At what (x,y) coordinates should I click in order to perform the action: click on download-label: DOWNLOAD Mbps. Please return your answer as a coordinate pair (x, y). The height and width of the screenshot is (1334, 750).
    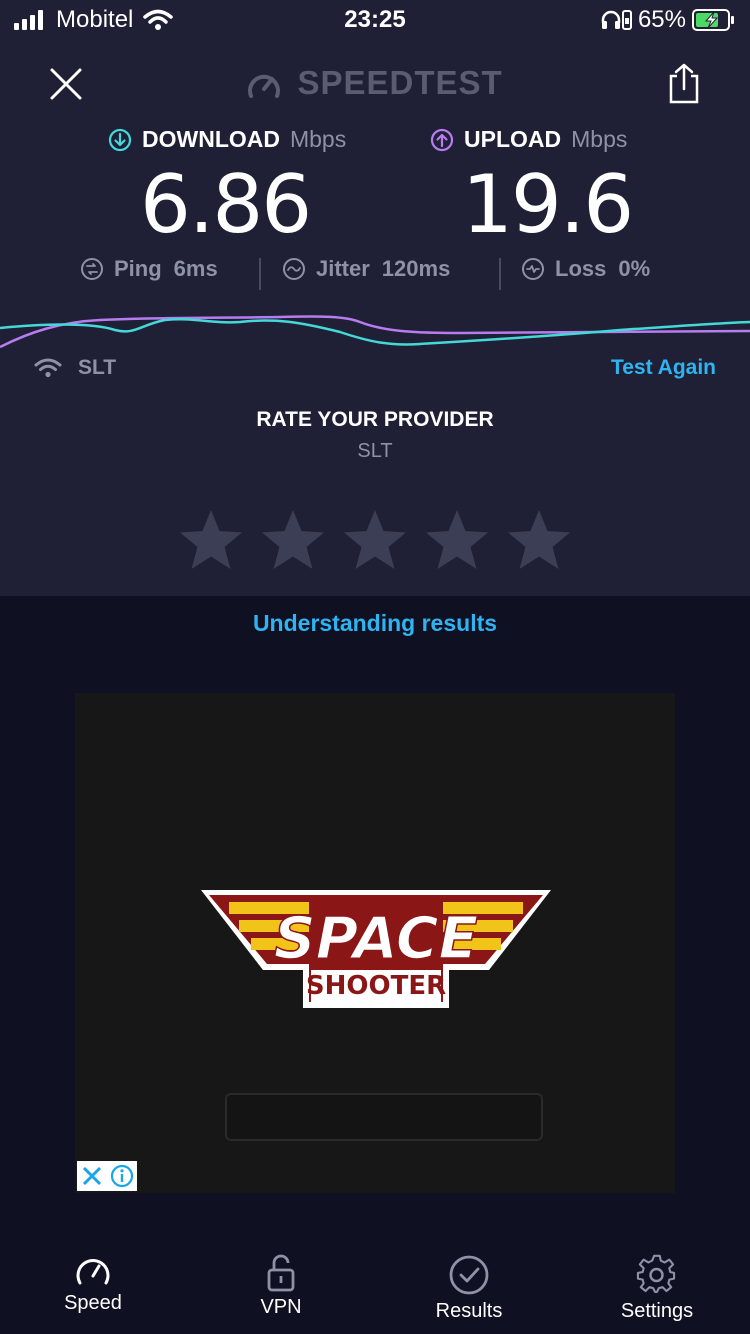
    Looking at the image, I should click on (227, 139).